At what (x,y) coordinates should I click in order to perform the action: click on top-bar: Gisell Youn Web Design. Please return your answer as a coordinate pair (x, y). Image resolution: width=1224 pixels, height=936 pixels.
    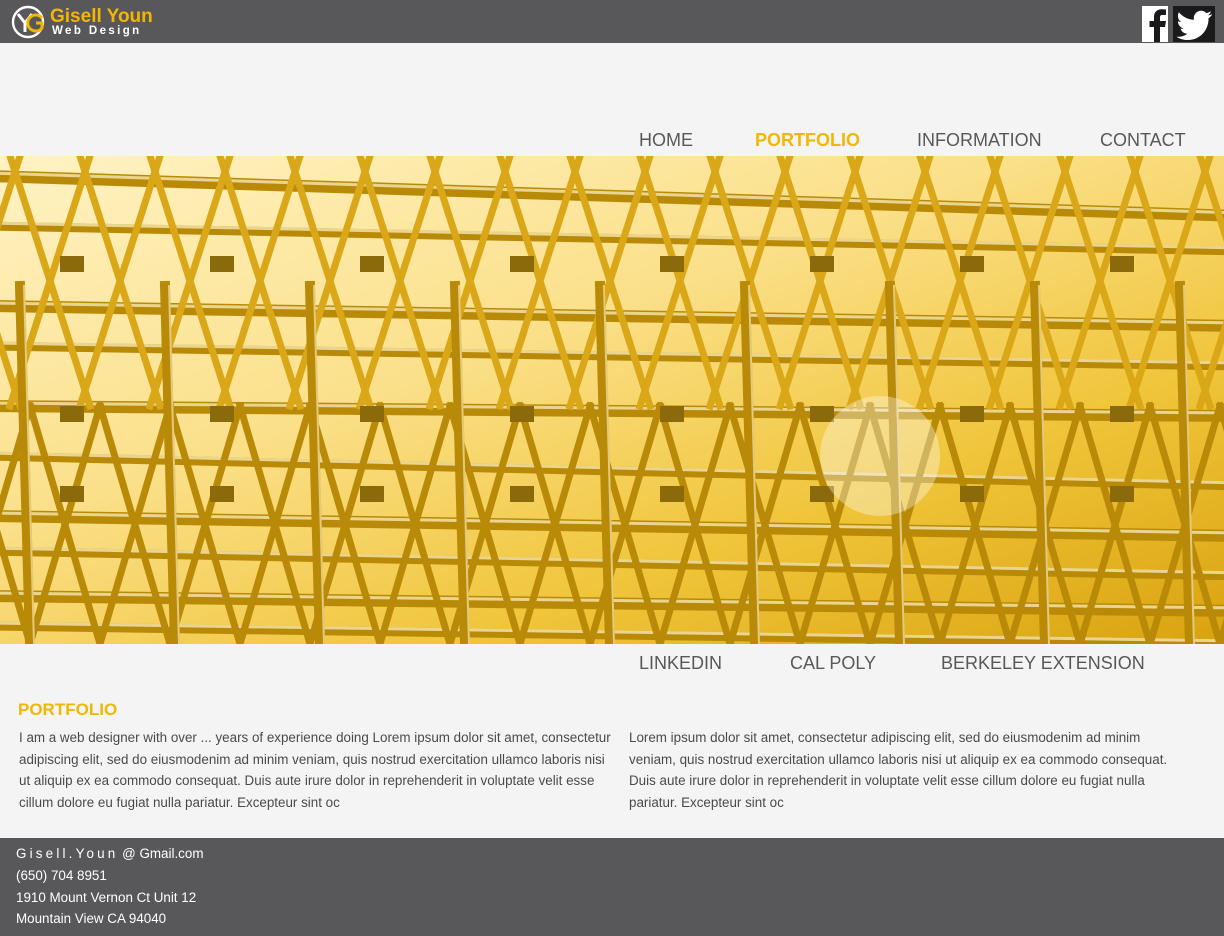
    Looking at the image, I should click on (612, 21).